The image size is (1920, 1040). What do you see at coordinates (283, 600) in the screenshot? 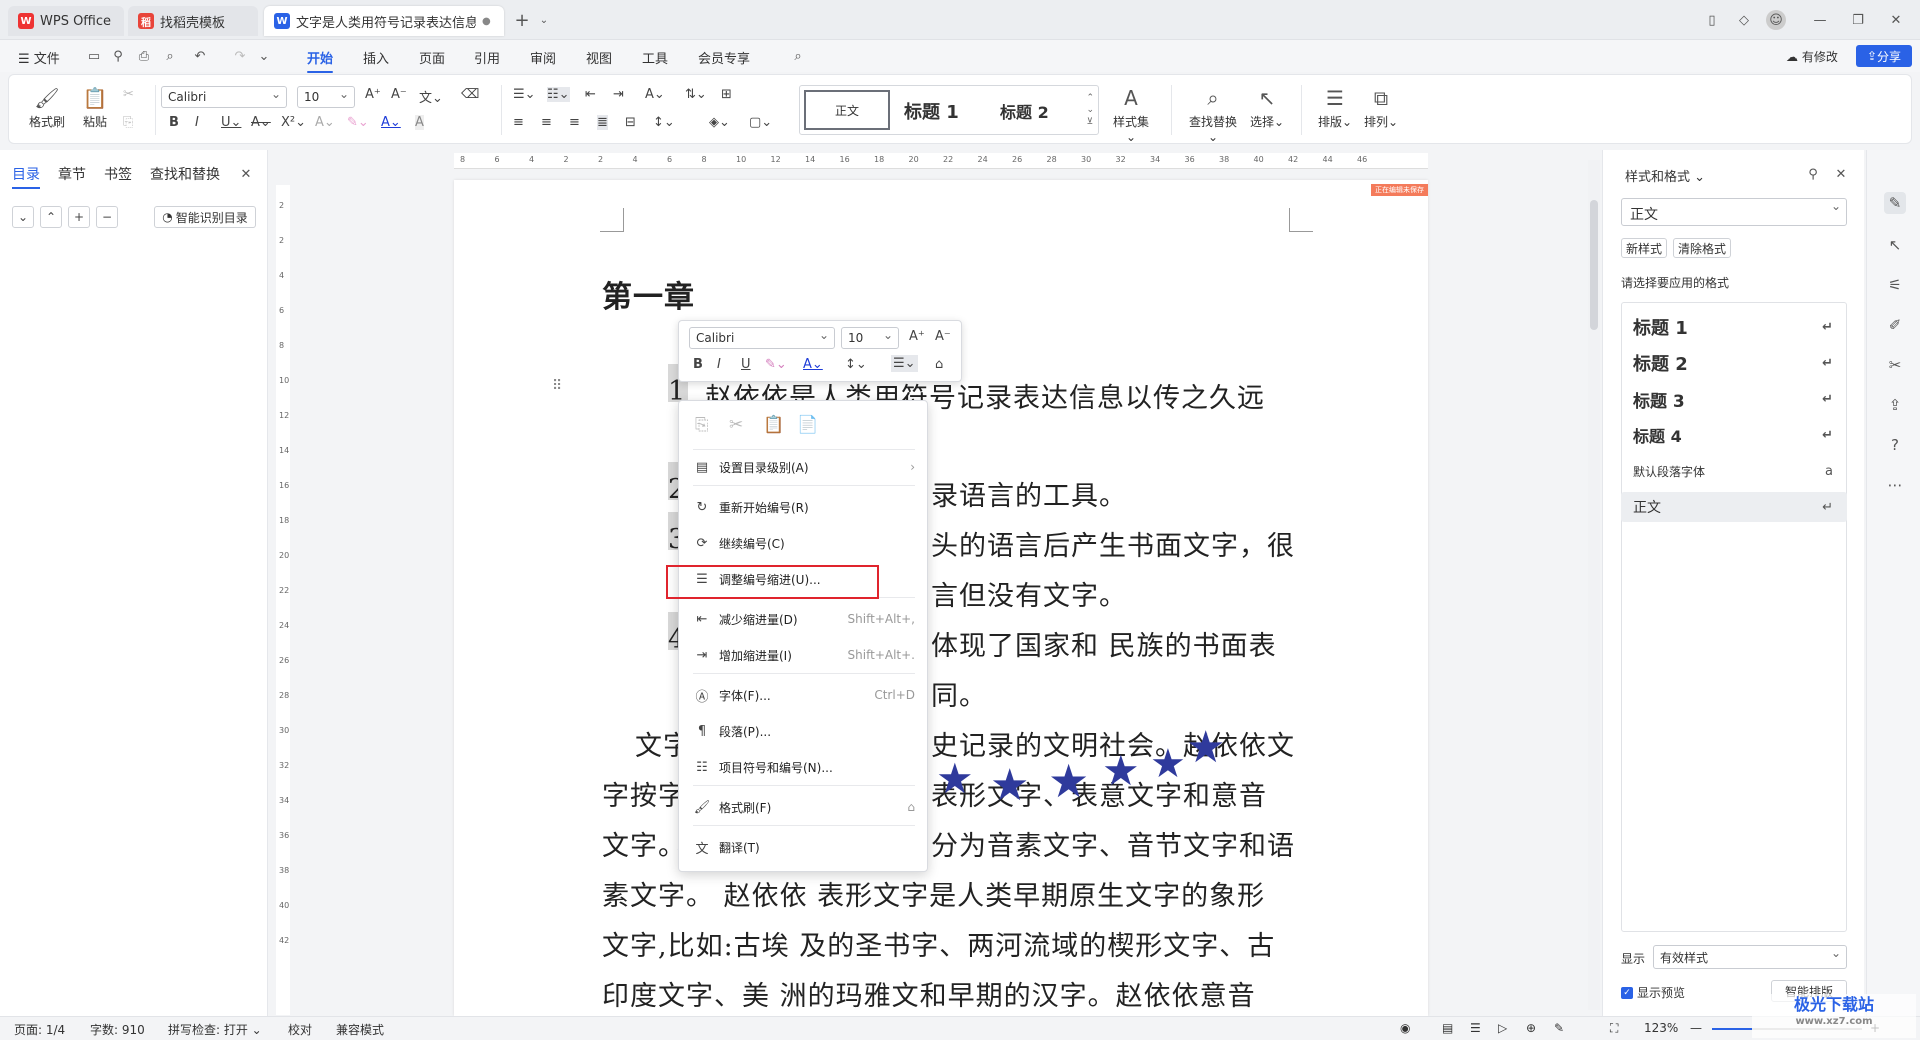
I see `vertical-ruler: 2 2 4 6 8 10 12 14 16 18 20 22 24 26 28 30 32 34 36 38 40 42` at bounding box center [283, 600].